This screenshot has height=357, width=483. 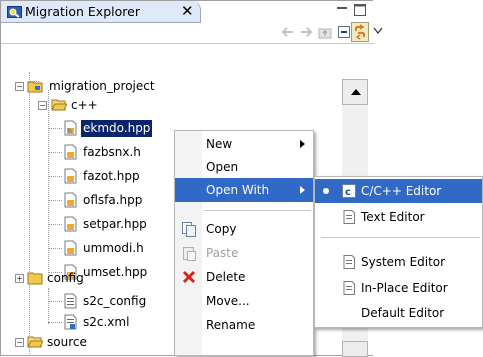 What do you see at coordinates (189, 277) in the screenshot?
I see `delete-icon` at bounding box center [189, 277].